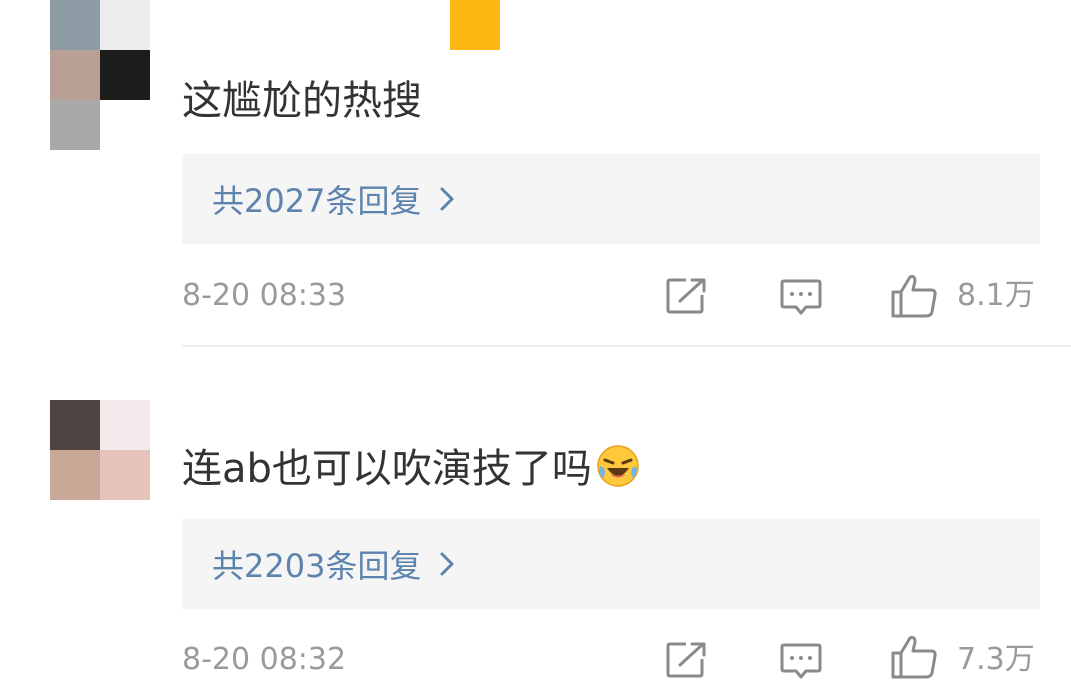  What do you see at coordinates (264, 659) in the screenshot?
I see `timestamp: 8-20 08:32` at bounding box center [264, 659].